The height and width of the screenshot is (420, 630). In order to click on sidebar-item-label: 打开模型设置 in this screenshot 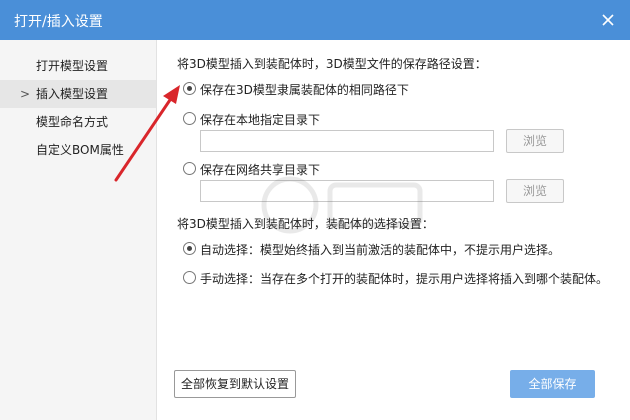, I will do `click(72, 66)`.